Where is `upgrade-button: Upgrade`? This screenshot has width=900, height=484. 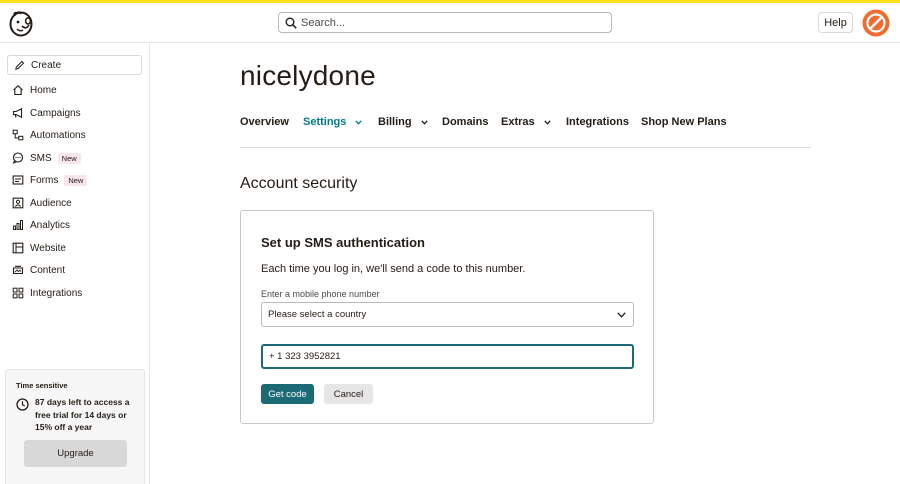
upgrade-button: Upgrade is located at coordinates (75, 453).